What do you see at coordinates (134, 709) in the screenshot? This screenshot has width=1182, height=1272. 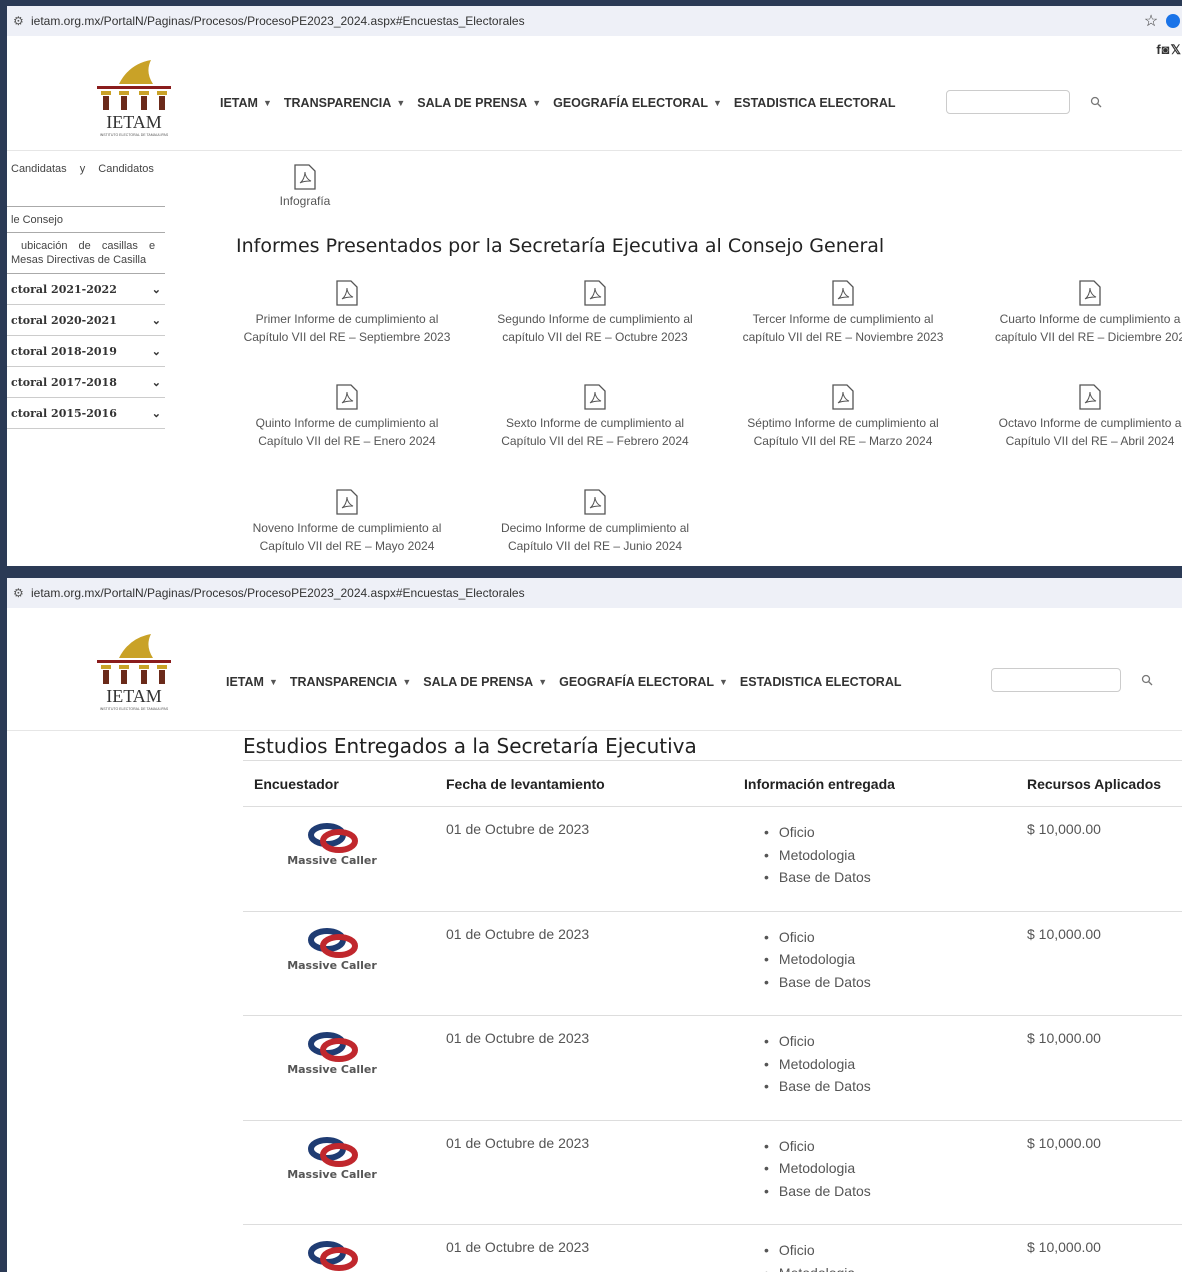 I see `logo-subtext: INSTITUTO ELECTORAL DE TAMAULIPAS` at bounding box center [134, 709].